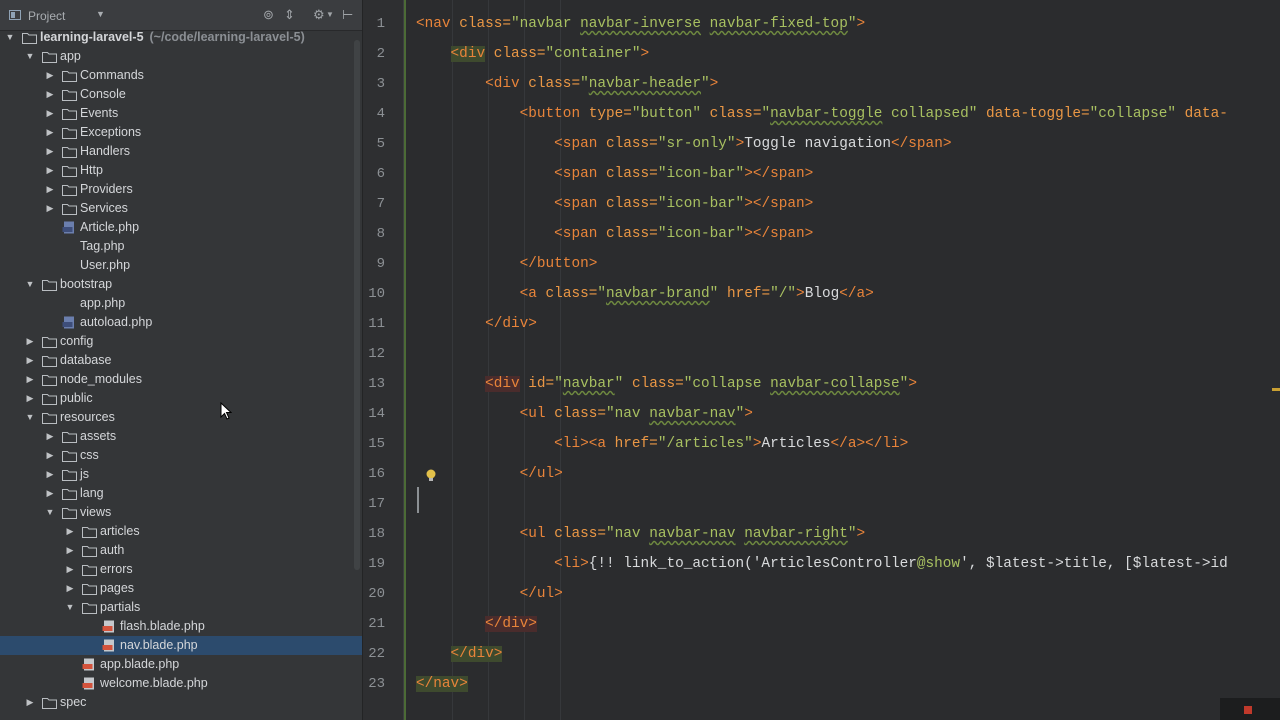 This screenshot has height=720, width=1280. Describe the element at coordinates (567, 84) in the screenshot. I see `code-line: <div class="navbar-header">` at that location.